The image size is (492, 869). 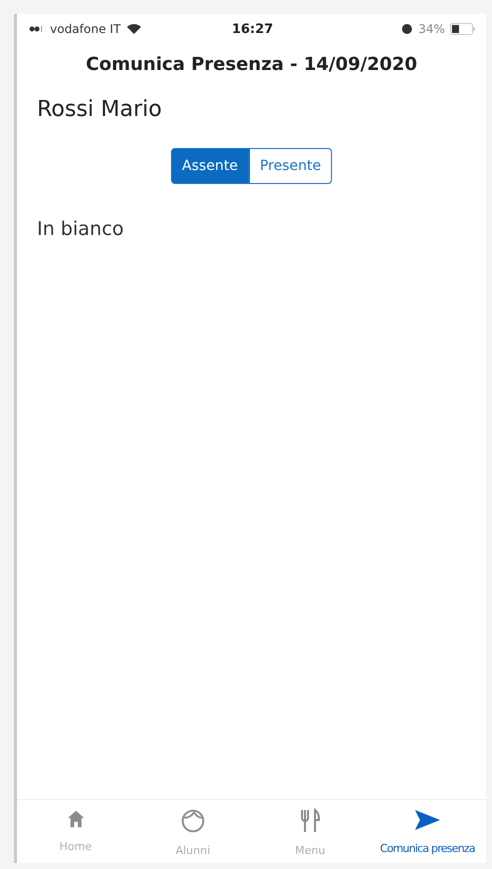 I want to click on signal-icon, so click(x=37, y=29).